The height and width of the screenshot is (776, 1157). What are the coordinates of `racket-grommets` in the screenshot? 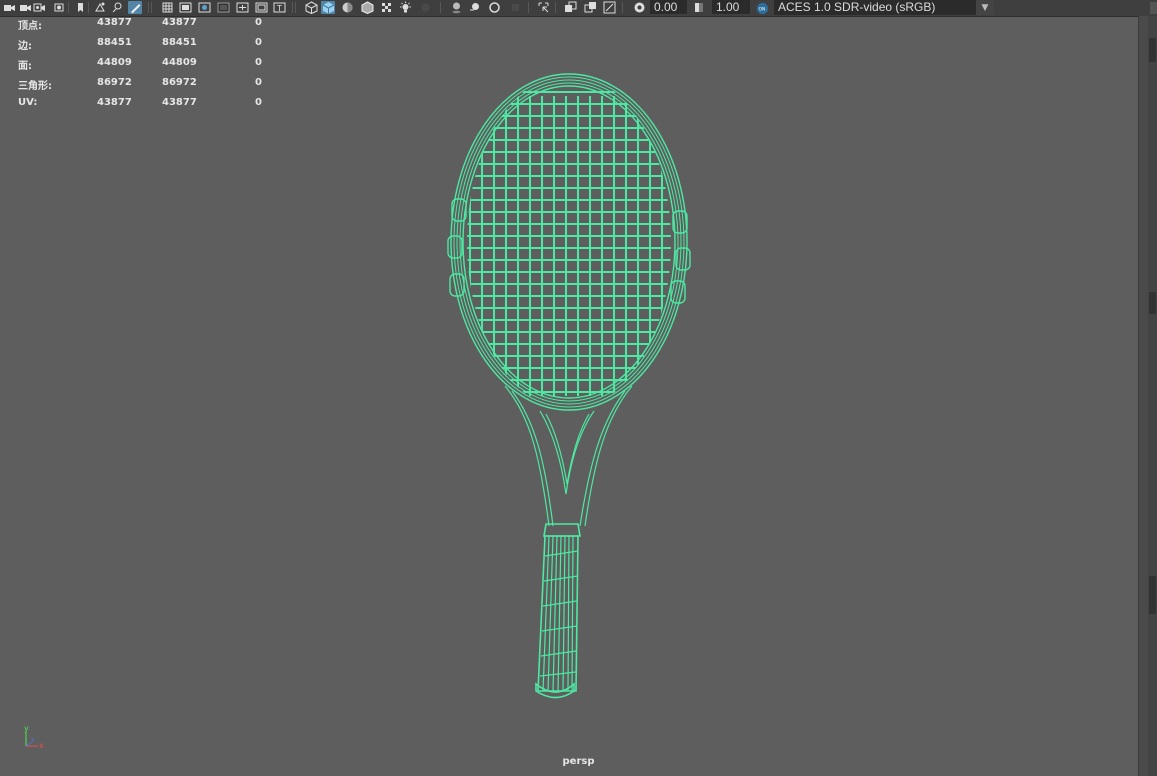 It's located at (569, 251).